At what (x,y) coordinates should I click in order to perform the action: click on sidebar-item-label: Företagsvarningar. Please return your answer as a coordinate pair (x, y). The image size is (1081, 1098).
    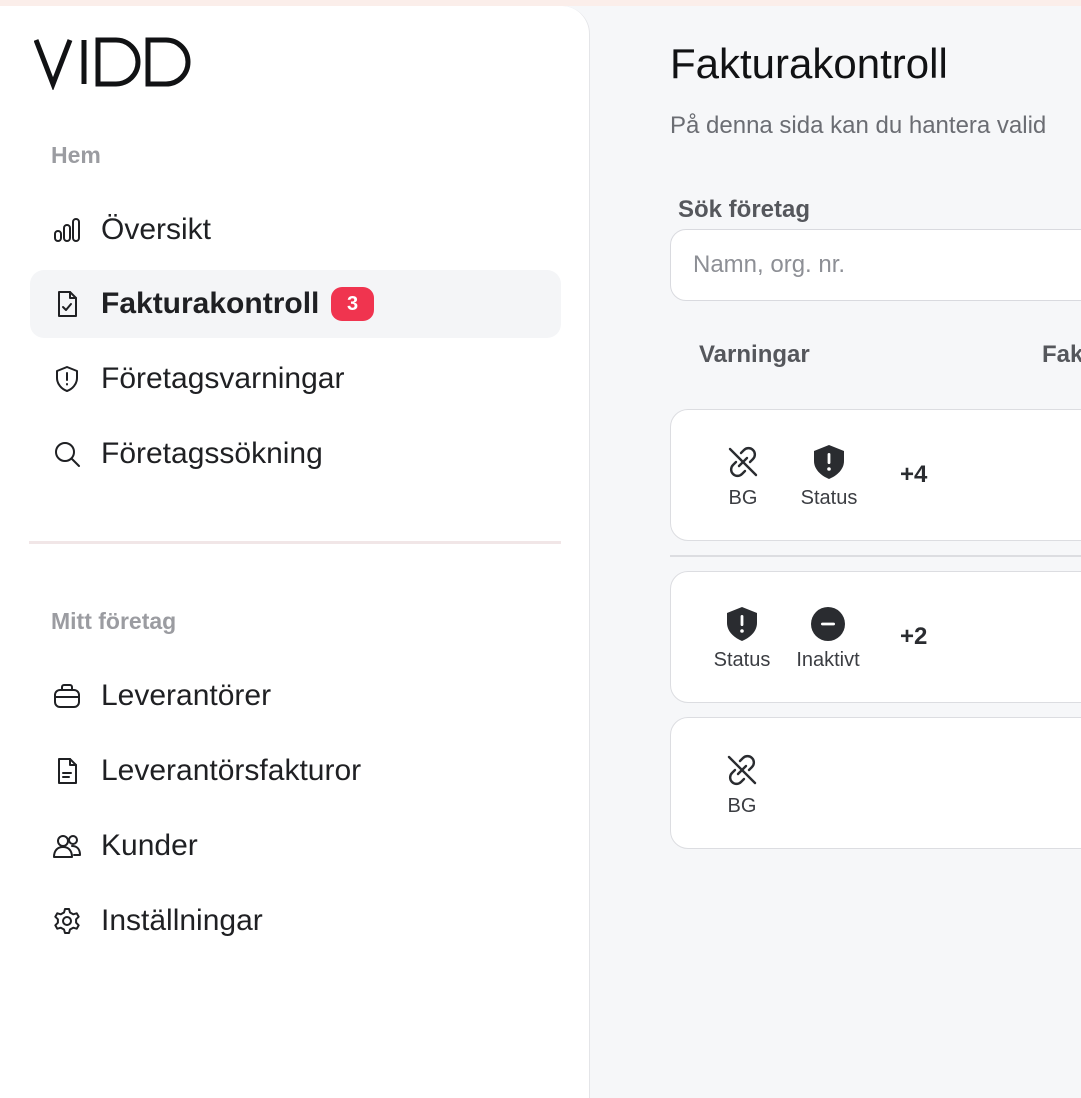
    Looking at the image, I should click on (223, 378).